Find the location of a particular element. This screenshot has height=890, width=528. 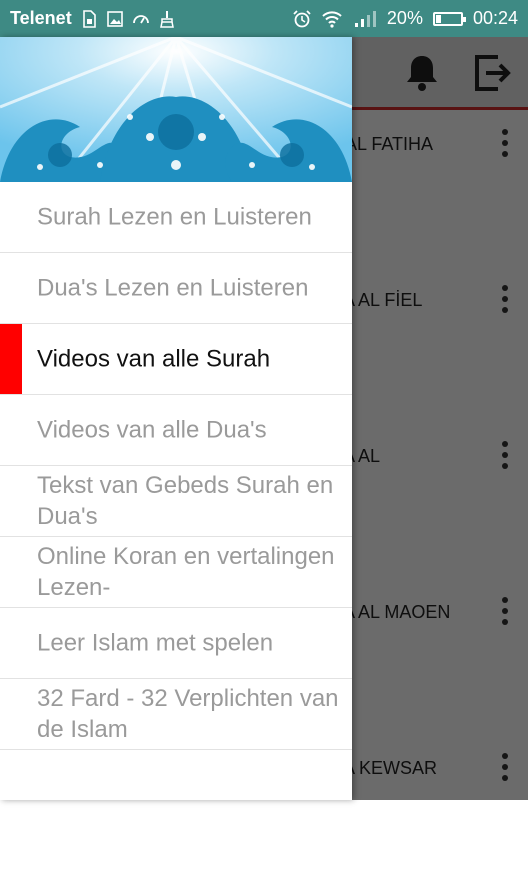

drawer-item-label: Videos van alle Surah is located at coordinates (154, 359).